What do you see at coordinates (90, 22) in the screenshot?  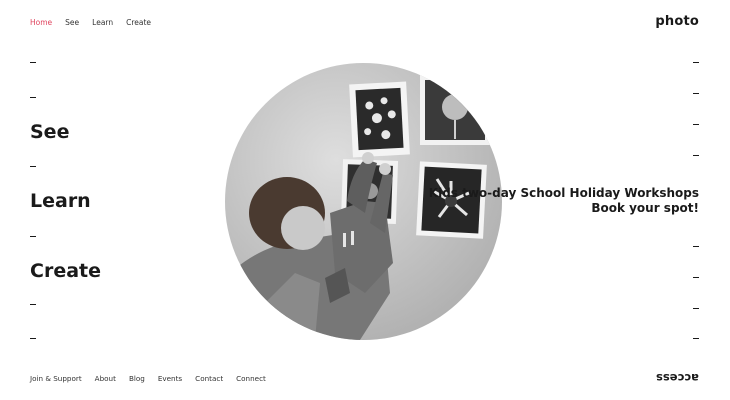 I see `top-nav: Home See Learn Create` at bounding box center [90, 22].